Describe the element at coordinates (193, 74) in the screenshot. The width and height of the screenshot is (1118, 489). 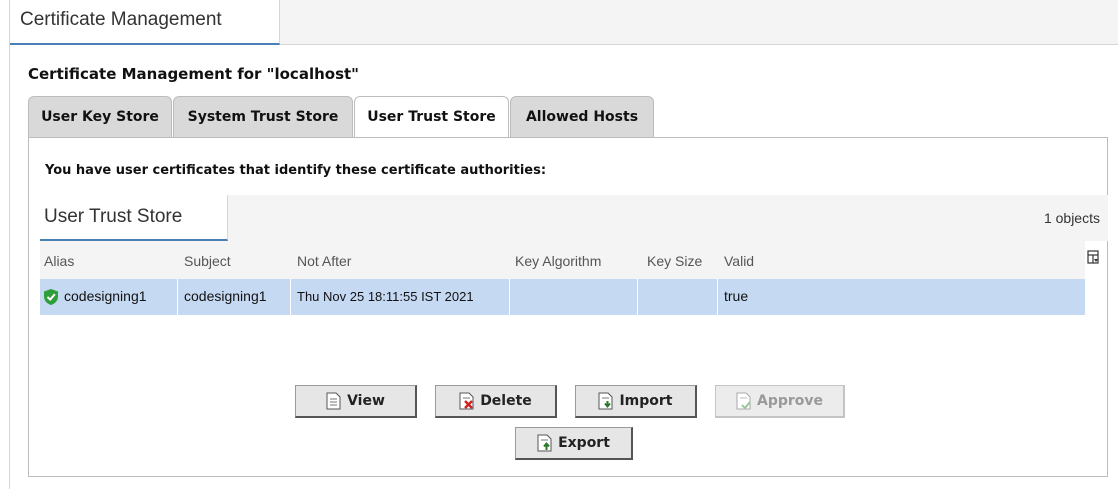
I see `panel-title: Certificate Management for "localhost"` at that location.